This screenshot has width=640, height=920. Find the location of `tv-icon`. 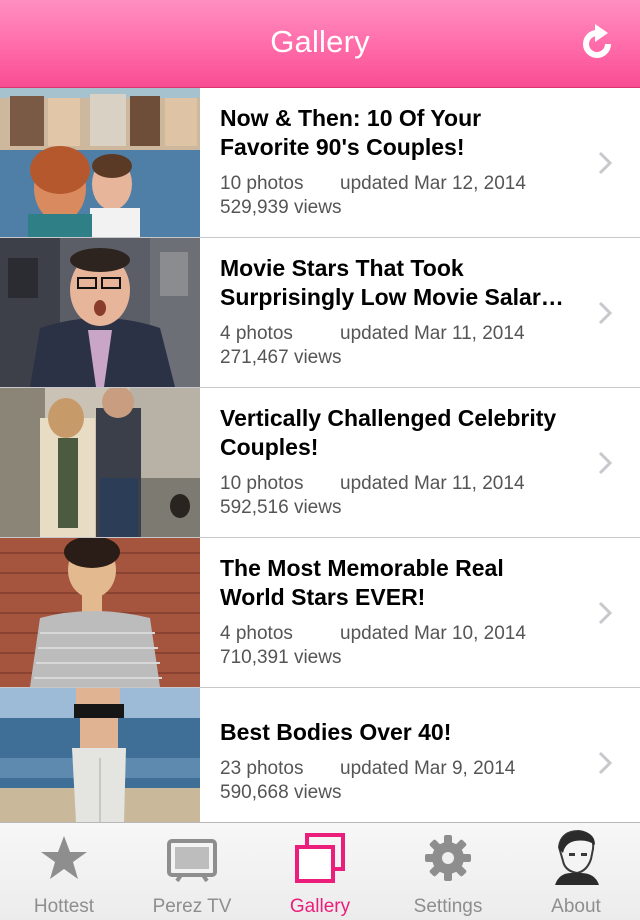

tv-icon is located at coordinates (192, 861).